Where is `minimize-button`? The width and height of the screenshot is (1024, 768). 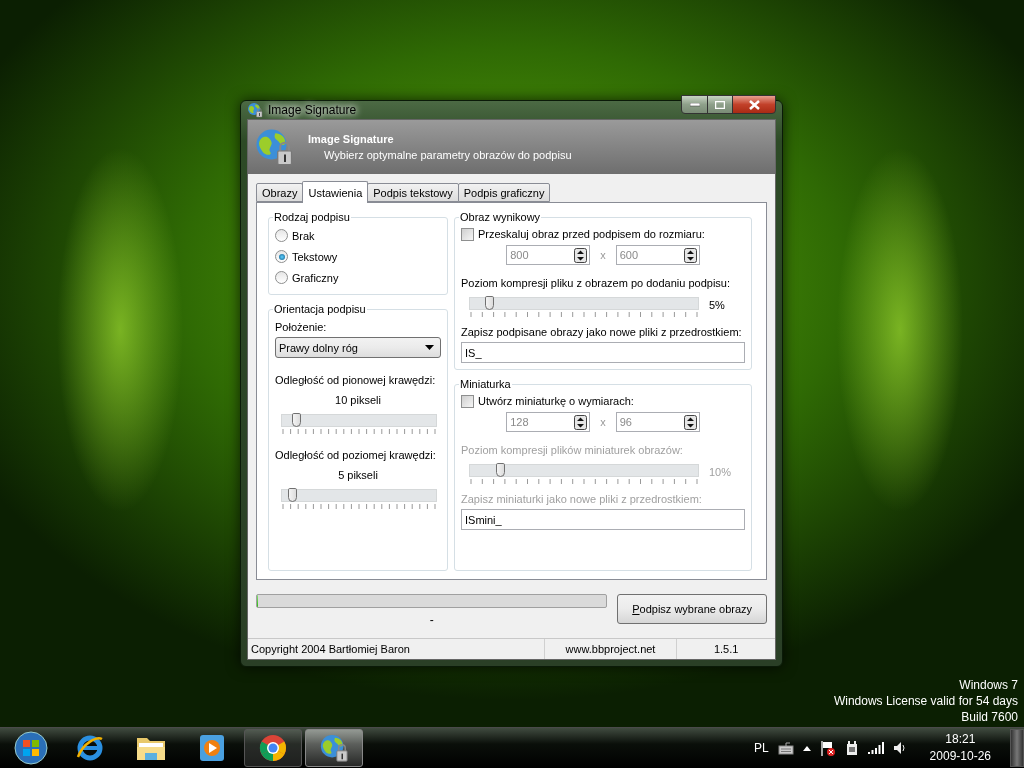
minimize-button is located at coordinates (694, 104).